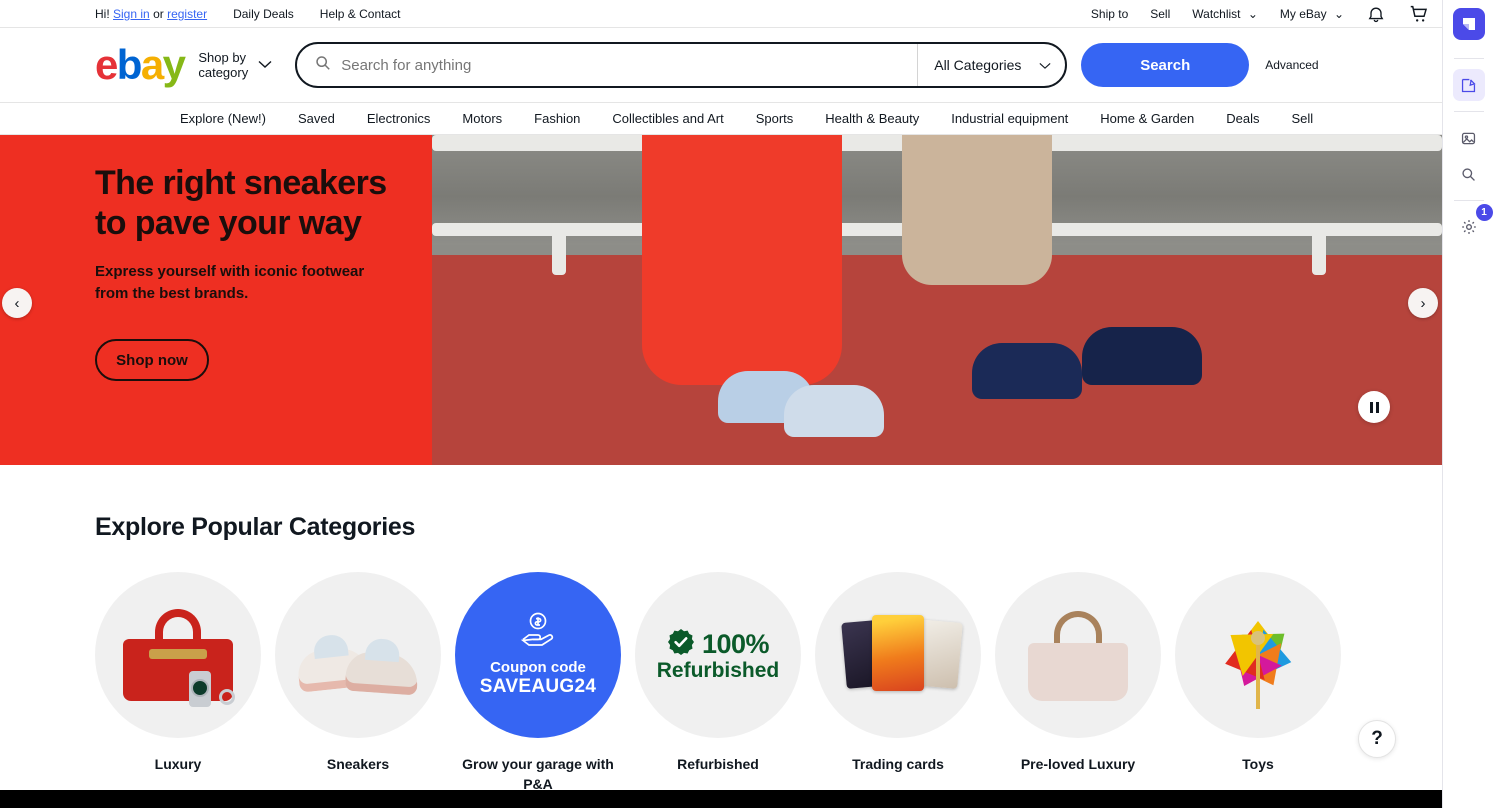  What do you see at coordinates (399, 118) in the screenshot?
I see `nav-item-electronics: Electronics` at bounding box center [399, 118].